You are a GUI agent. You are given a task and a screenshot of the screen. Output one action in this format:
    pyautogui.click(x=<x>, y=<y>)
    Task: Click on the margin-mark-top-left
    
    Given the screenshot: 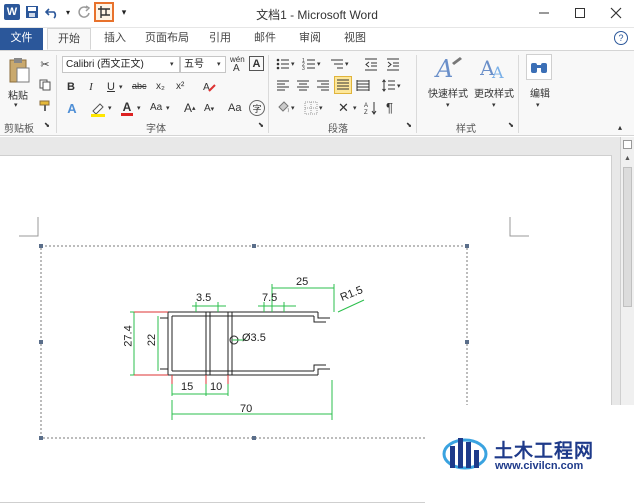 What is the action you would take?
    pyautogui.click(x=29, y=227)
    